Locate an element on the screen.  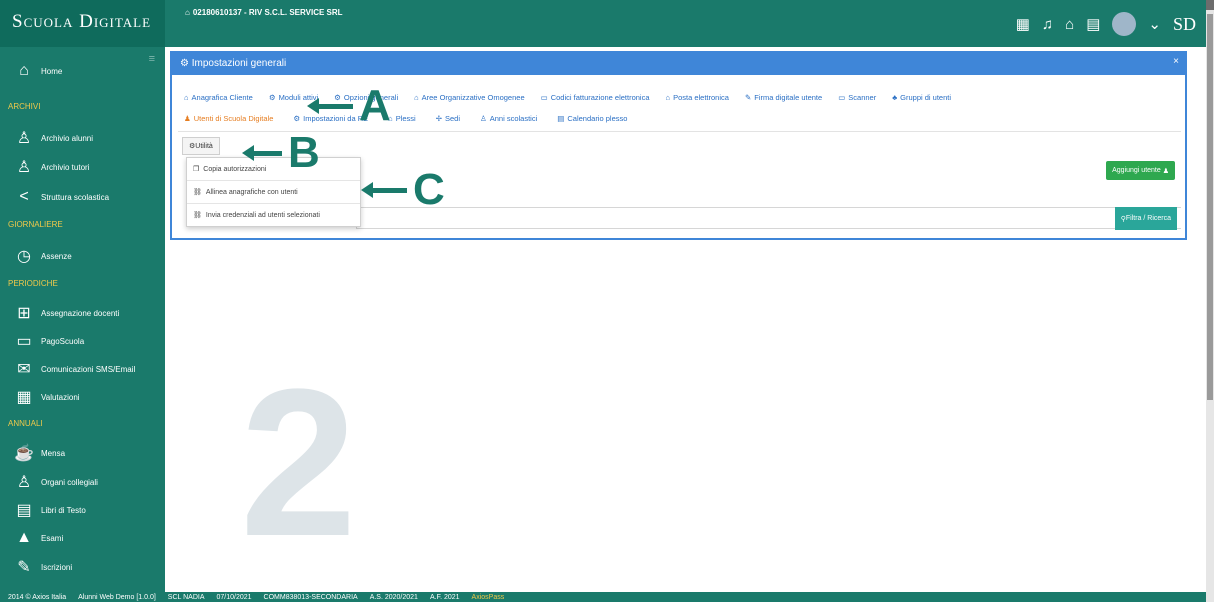
tab-codici-fatturazione-elettronica: ▭ Codici fatturazione elettronica is located at coordinates (595, 97).